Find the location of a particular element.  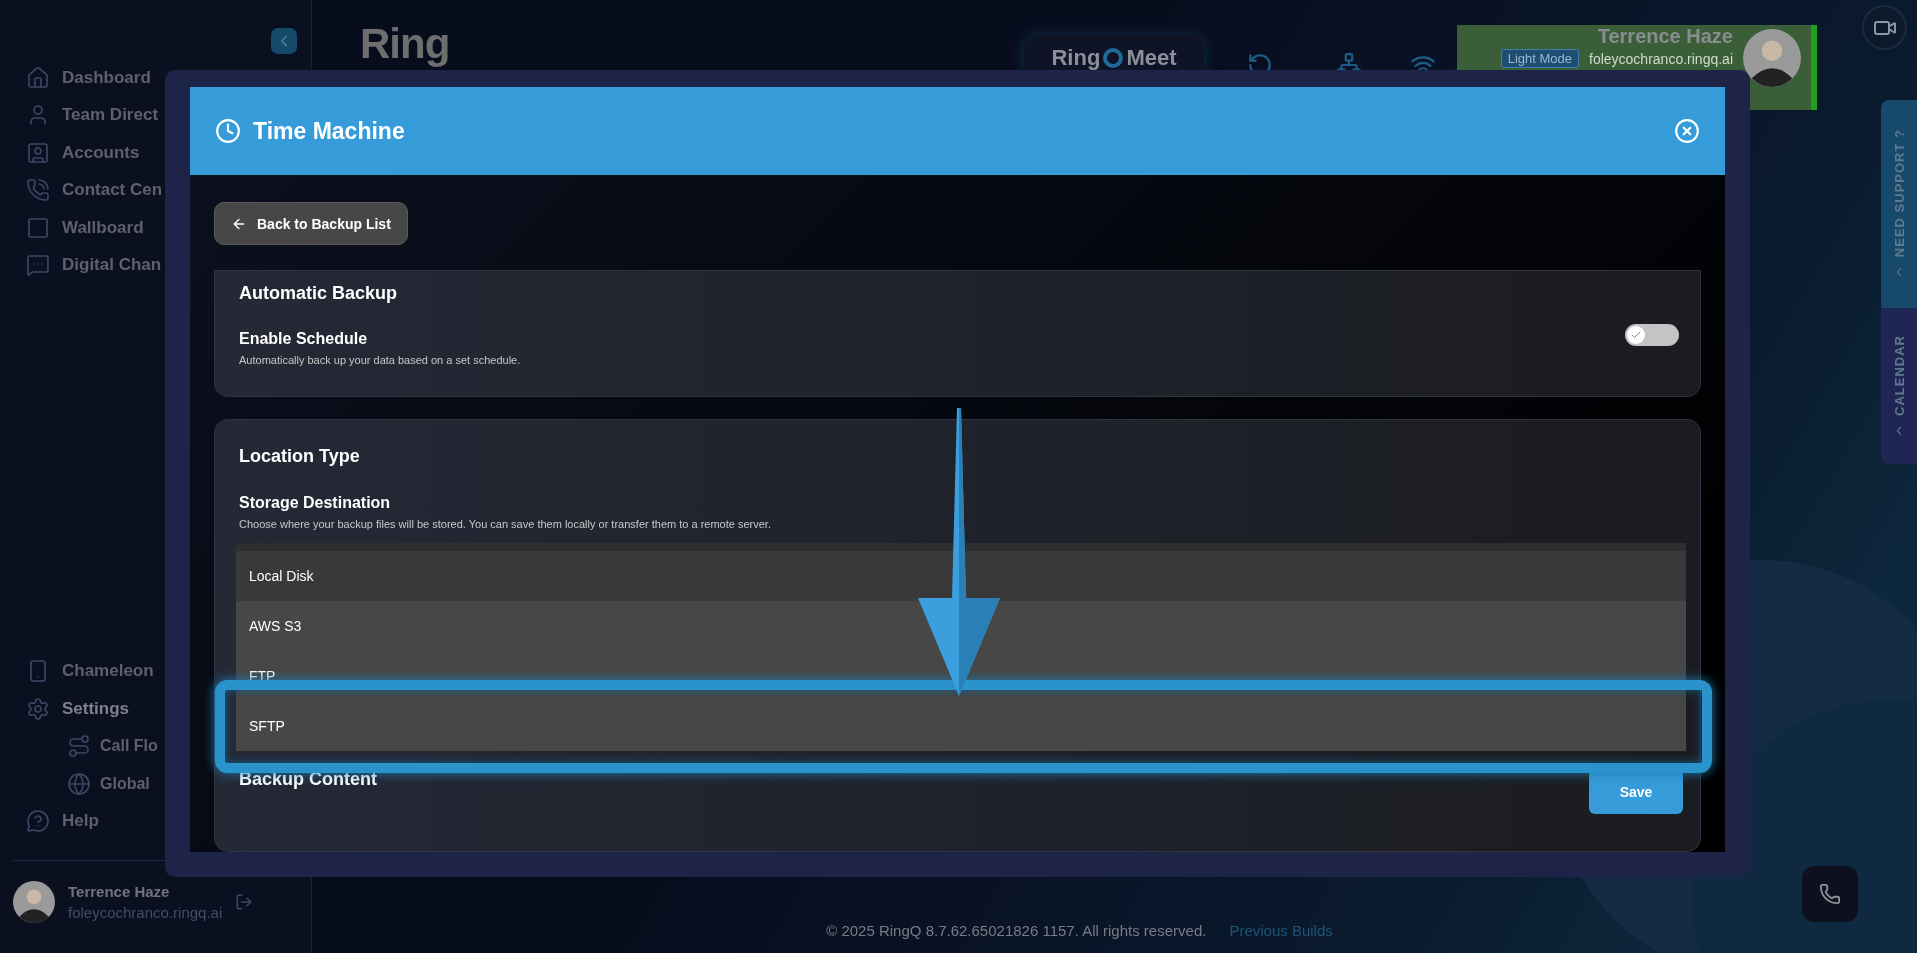

video-button is located at coordinates (1884, 27).